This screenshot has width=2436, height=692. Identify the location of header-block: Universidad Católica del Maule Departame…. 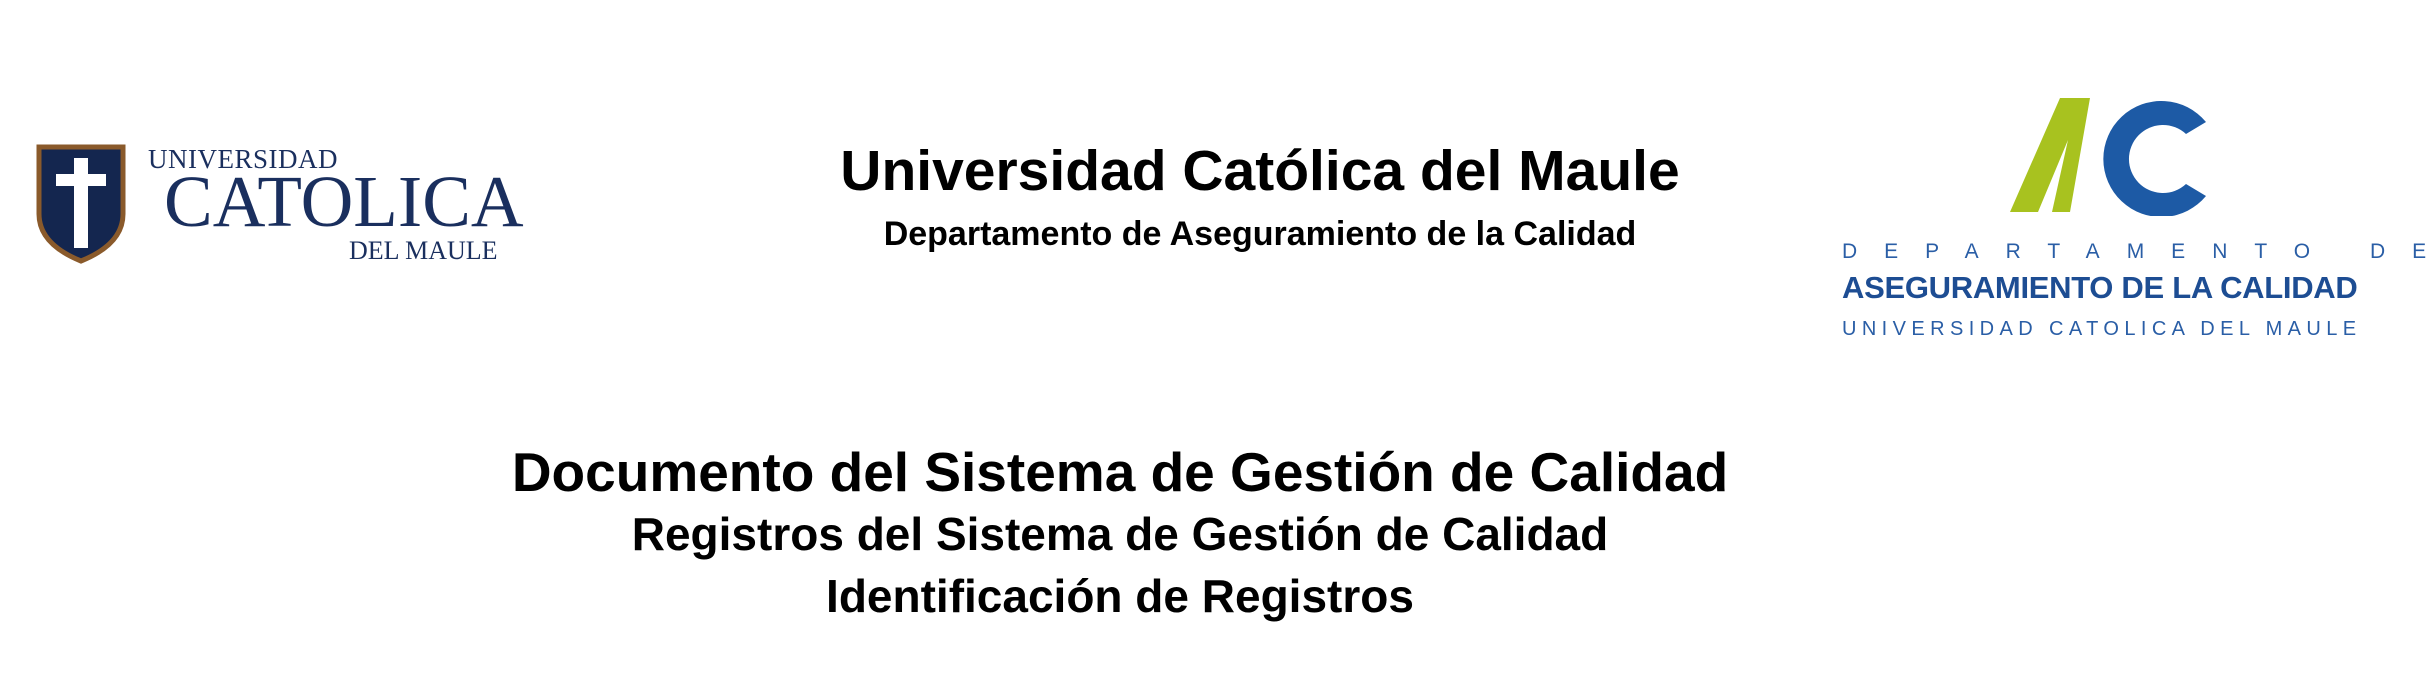
(1260, 197).